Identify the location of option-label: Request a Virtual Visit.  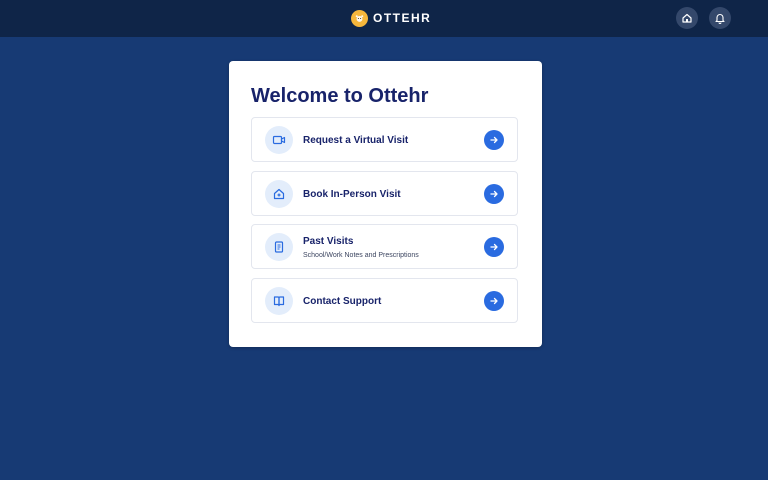
(356, 140).